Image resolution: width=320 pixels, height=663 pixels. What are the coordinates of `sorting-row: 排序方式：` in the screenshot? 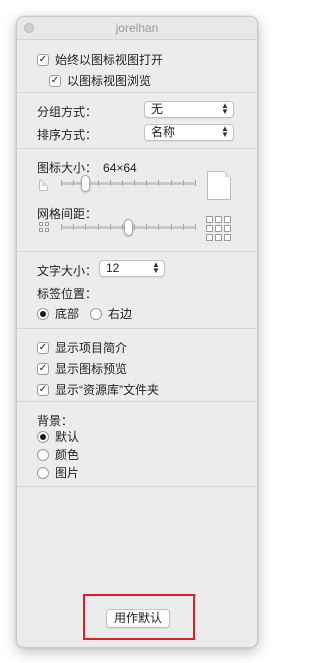 It's located at (67, 134).